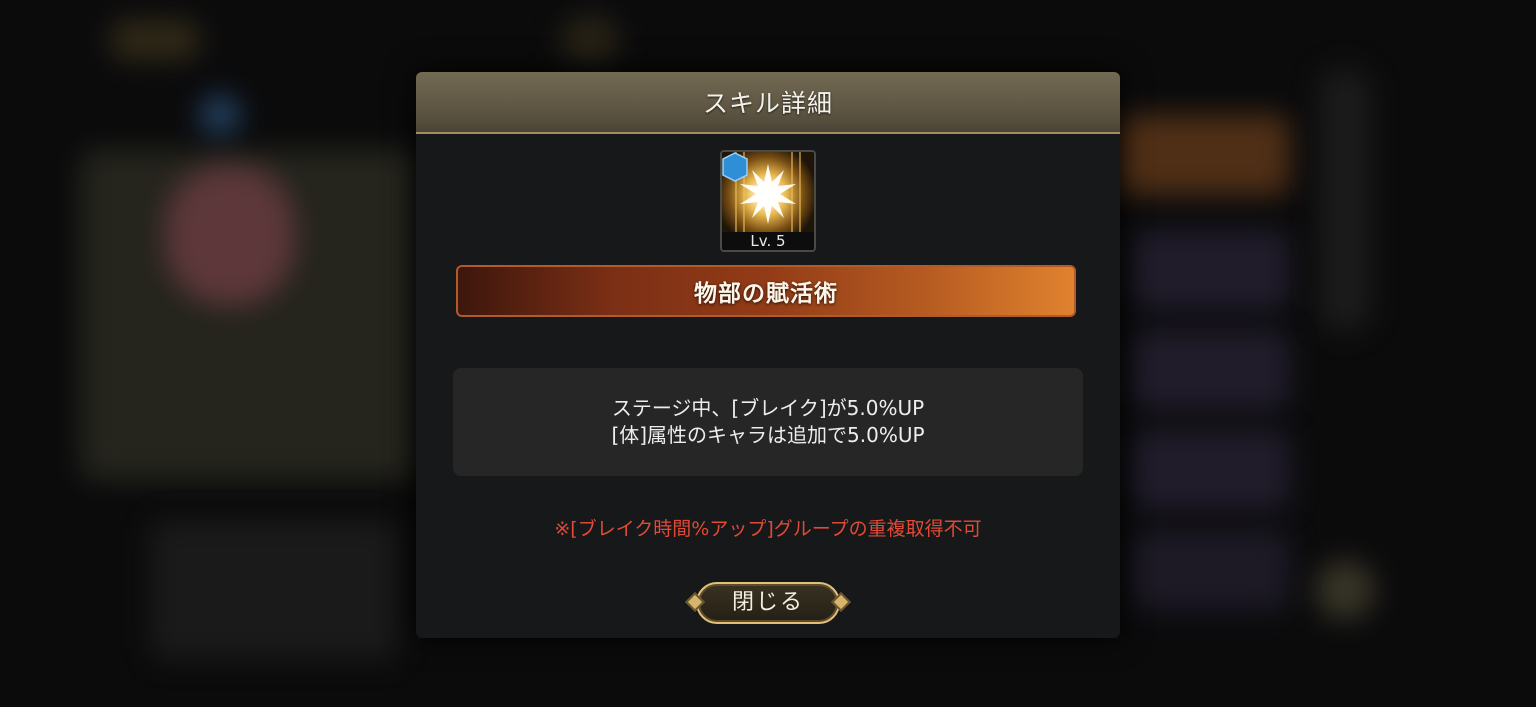  I want to click on skill-description-box: ステージ中、[ブレイク]が5.0%UP [体]属性のキャラは追加で5.0%UP, so click(768, 422).